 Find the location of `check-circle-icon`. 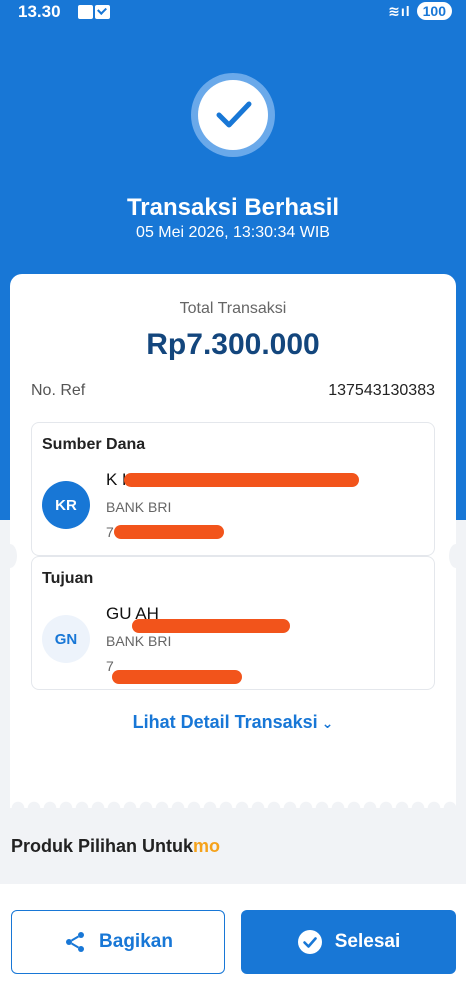

check-circle-icon is located at coordinates (309, 942).